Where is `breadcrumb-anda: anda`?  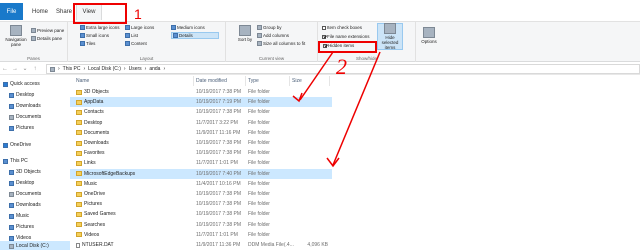
breadcrumb-anda: anda is located at coordinates (154, 69).